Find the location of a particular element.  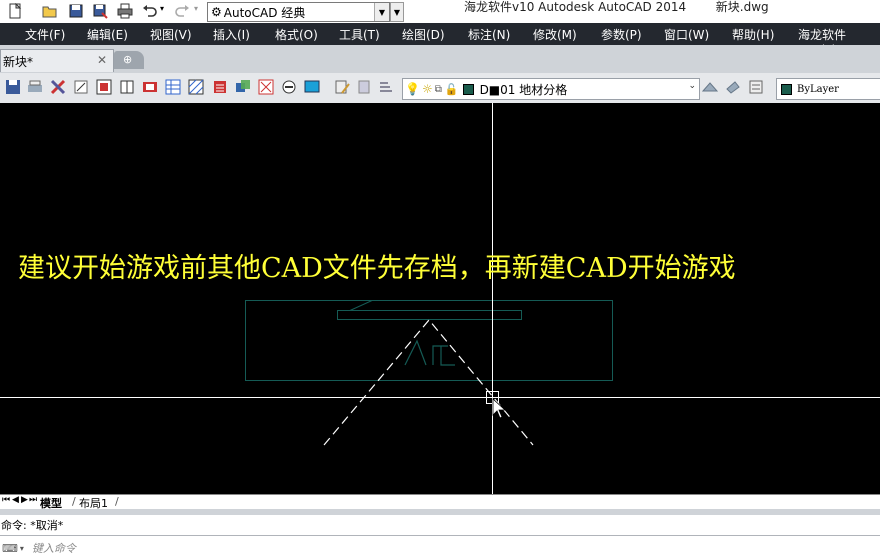

chevron-down-icon: ▾ is located at coordinates (22, 548).